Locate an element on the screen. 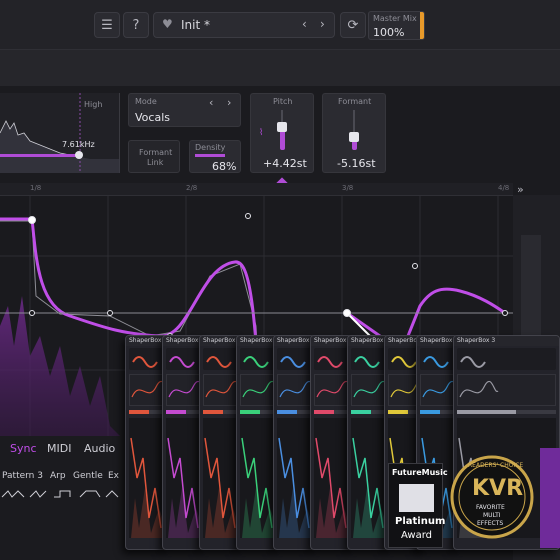 The width and height of the screenshot is (560, 560). header-strip is located at coordinates (280, 68).